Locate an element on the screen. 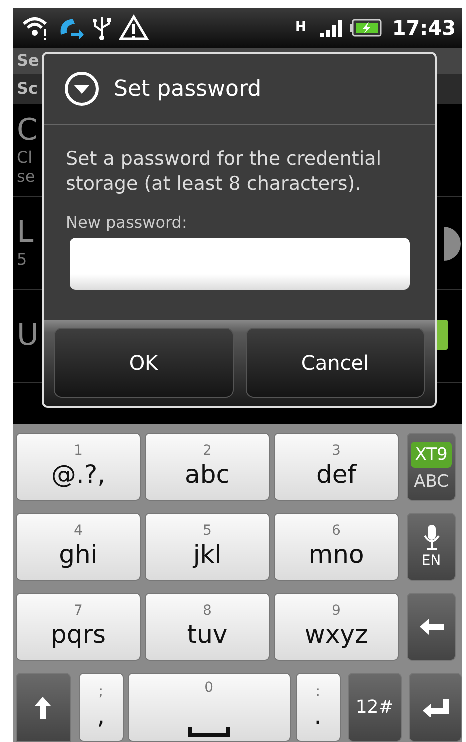  space-key: 0 is located at coordinates (209, 707).